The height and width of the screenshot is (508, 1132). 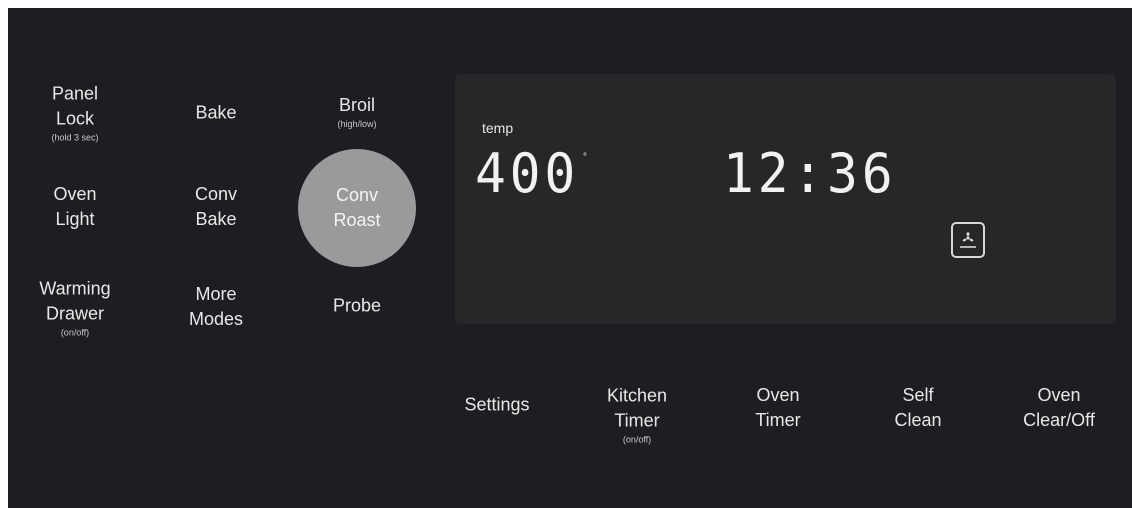 I want to click on key-sublabel: (hold 3 sec), so click(x=75, y=137).